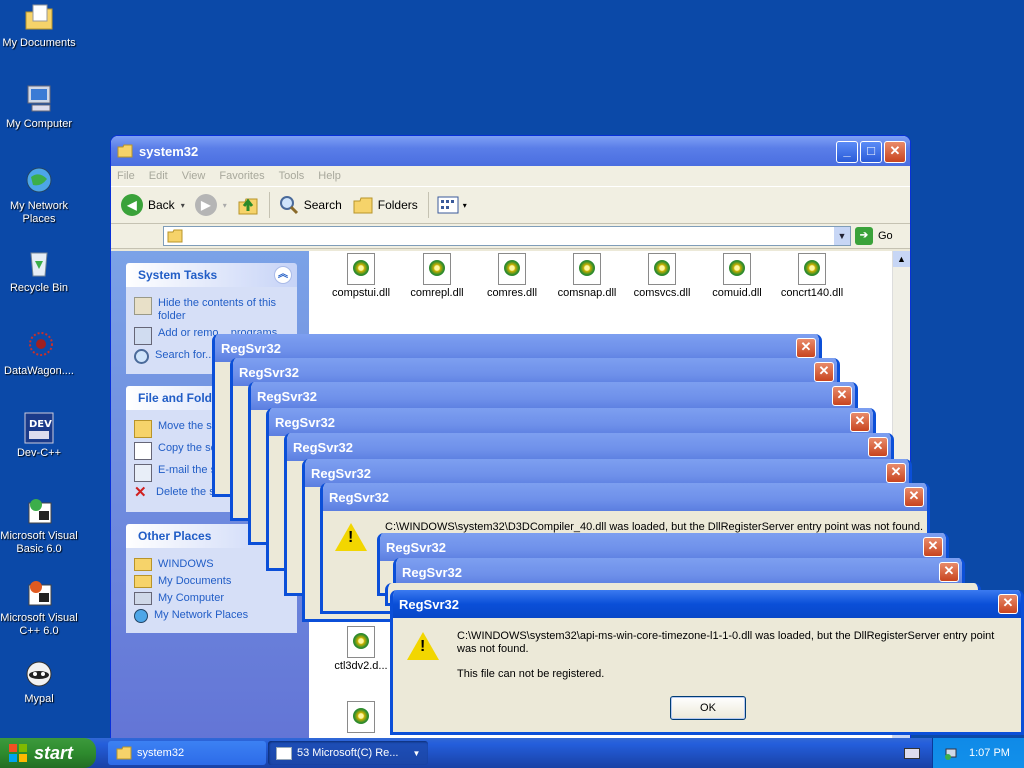  Describe the element at coordinates (448, 205) in the screenshot. I see `views-icon` at that location.